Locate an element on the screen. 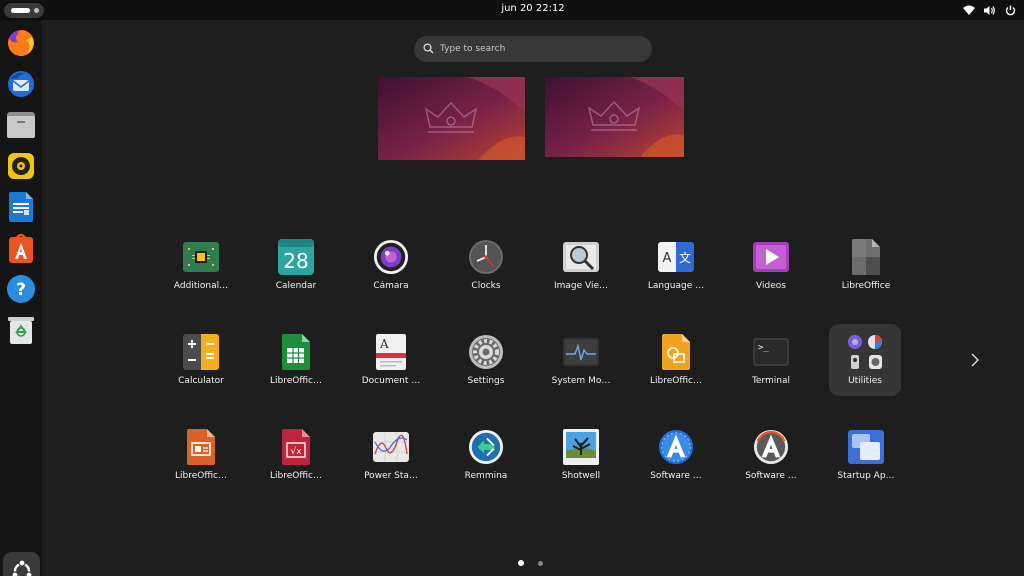 Image resolution: width=1024 pixels, height=576 pixels. document-letter: A is located at coordinates (384, 344).